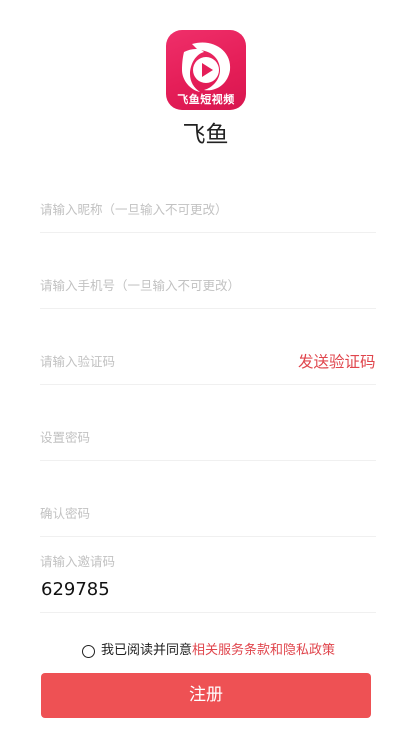 Image resolution: width=411 pixels, height=732 pixels. Describe the element at coordinates (75, 589) in the screenshot. I see `invite-code-value: 629785` at that location.